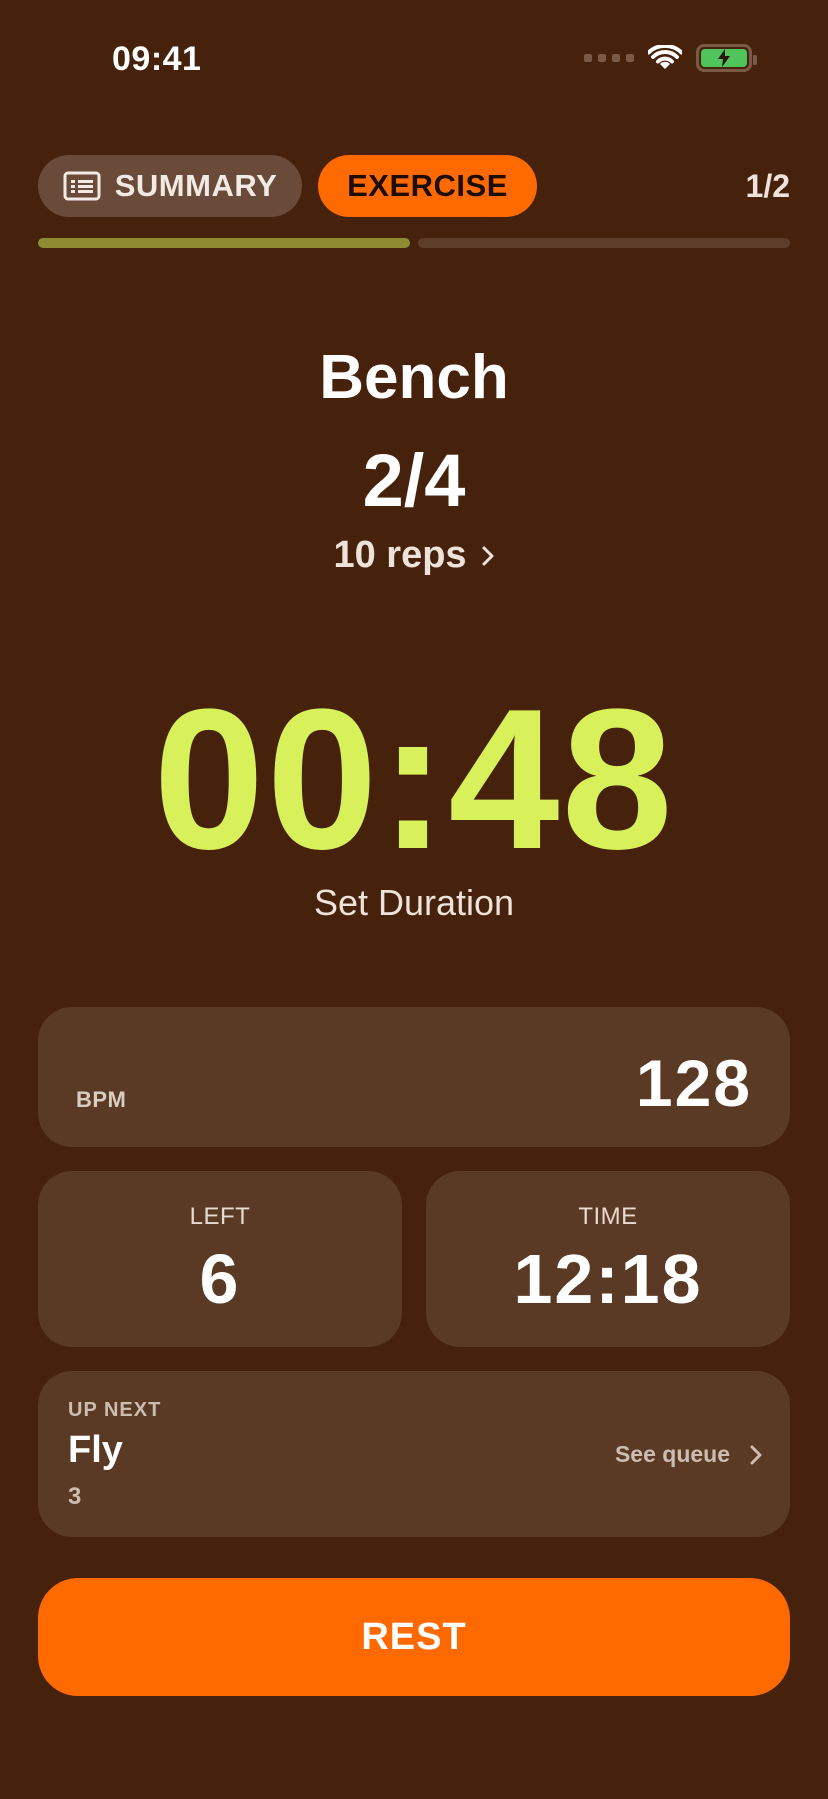 This screenshot has width=828, height=1799. What do you see at coordinates (608, 1279) in the screenshot?
I see `elapsed-time-value: 12:18` at bounding box center [608, 1279].